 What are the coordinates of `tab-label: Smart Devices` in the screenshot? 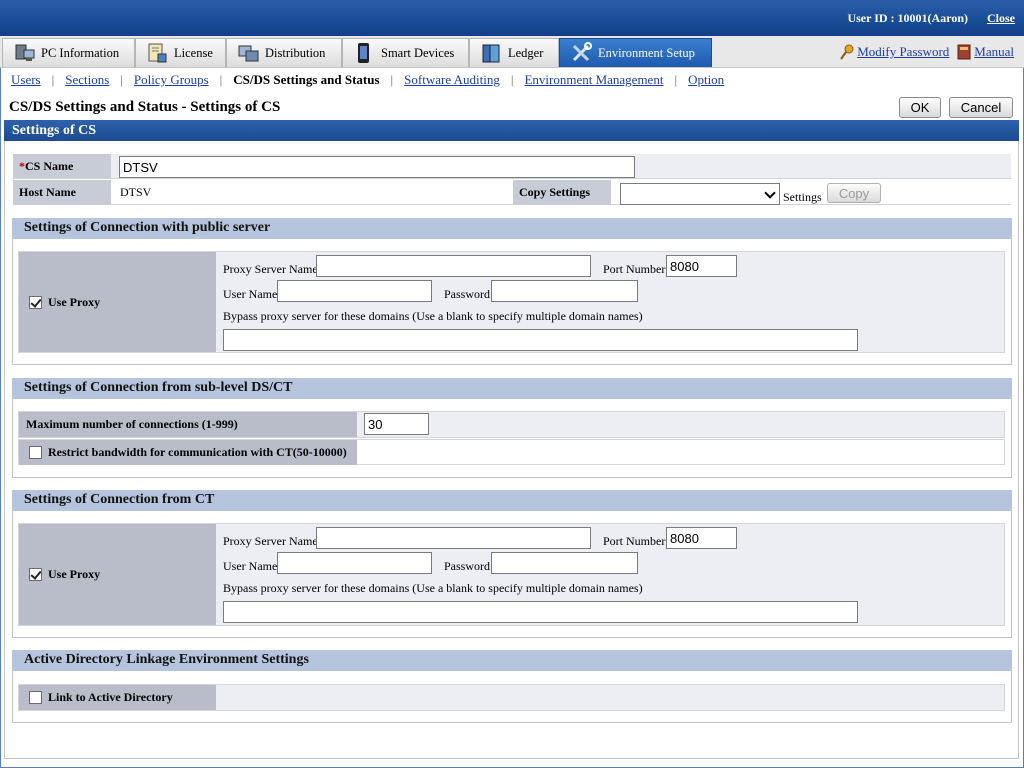 It's located at (418, 52).